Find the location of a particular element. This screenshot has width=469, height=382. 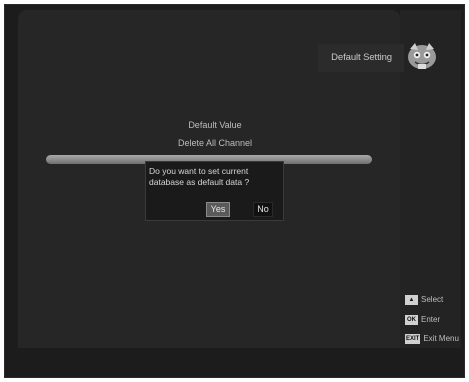

legend-exit: EXIT Exit Menu is located at coordinates (432, 339).